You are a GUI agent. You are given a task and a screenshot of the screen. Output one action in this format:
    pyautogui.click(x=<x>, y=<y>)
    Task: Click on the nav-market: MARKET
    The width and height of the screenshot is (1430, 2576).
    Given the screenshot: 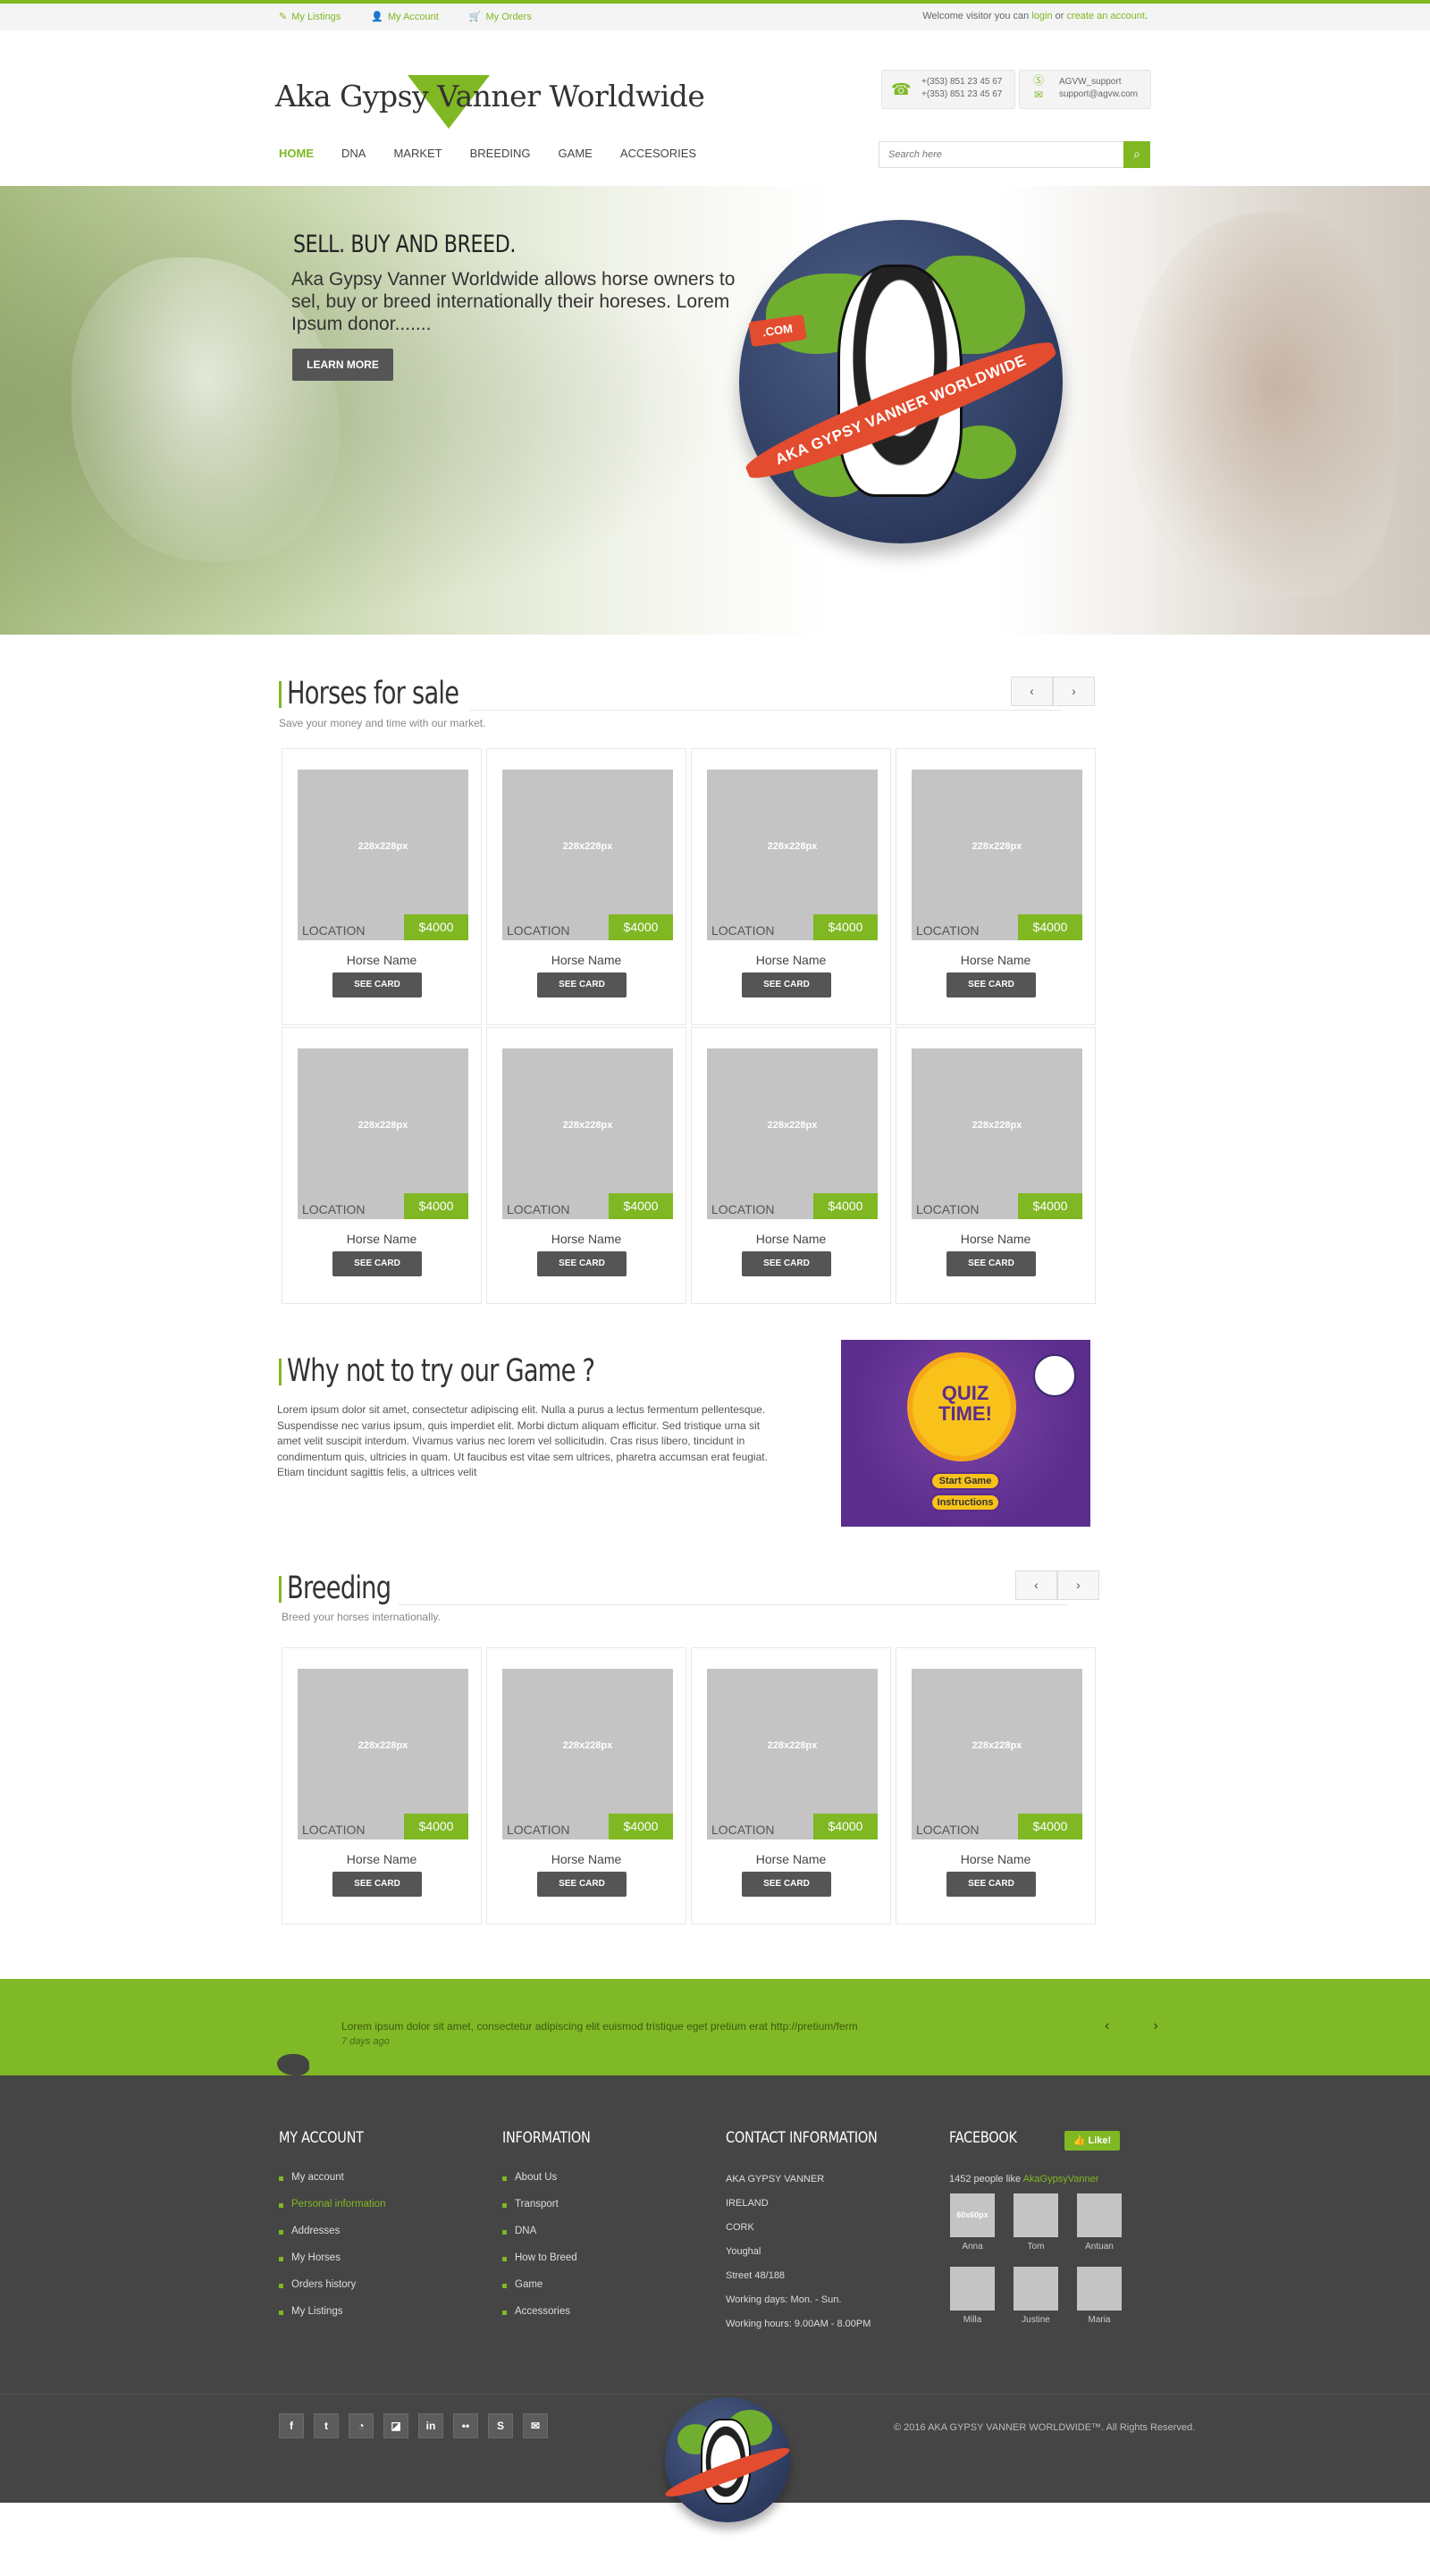 What is the action you would take?
    pyautogui.click(x=418, y=154)
    